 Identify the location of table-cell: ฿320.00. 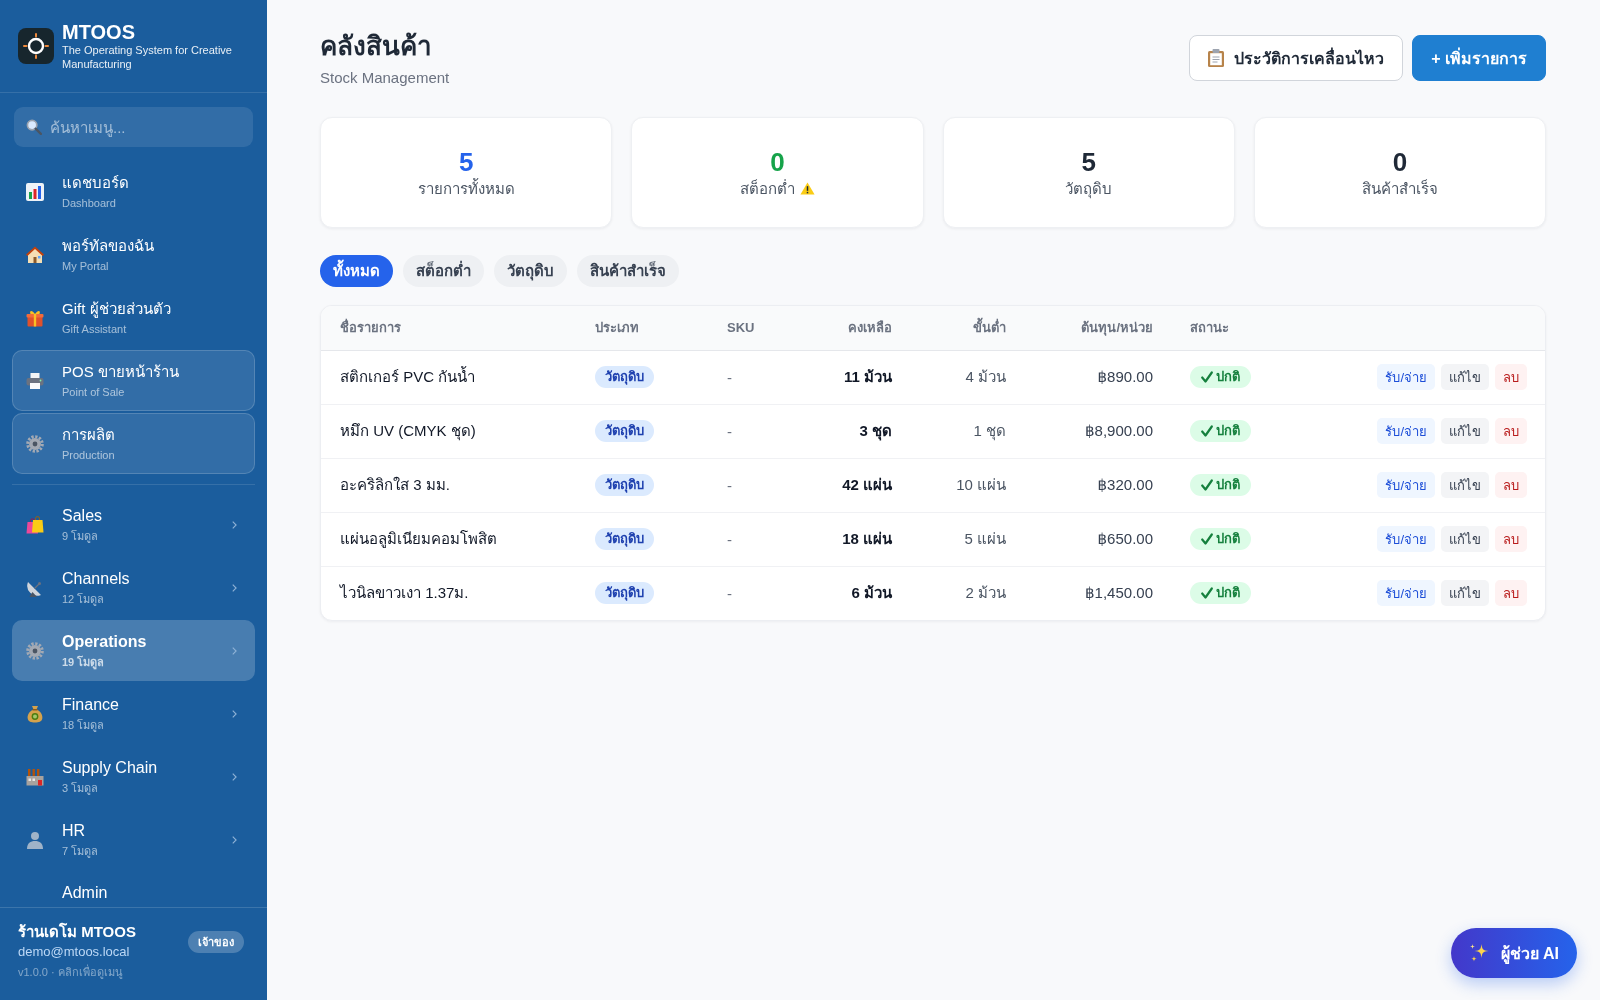
(1093, 485).